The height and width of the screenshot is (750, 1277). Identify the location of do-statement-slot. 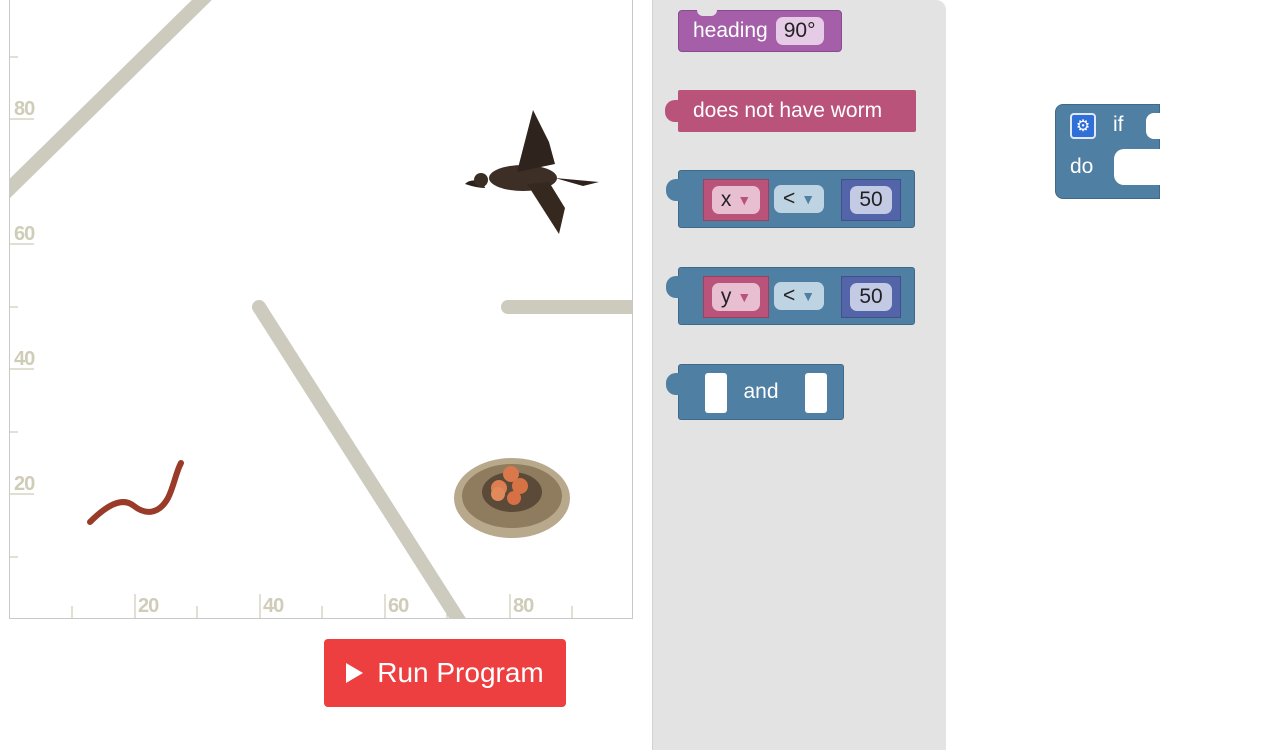
(1138, 167).